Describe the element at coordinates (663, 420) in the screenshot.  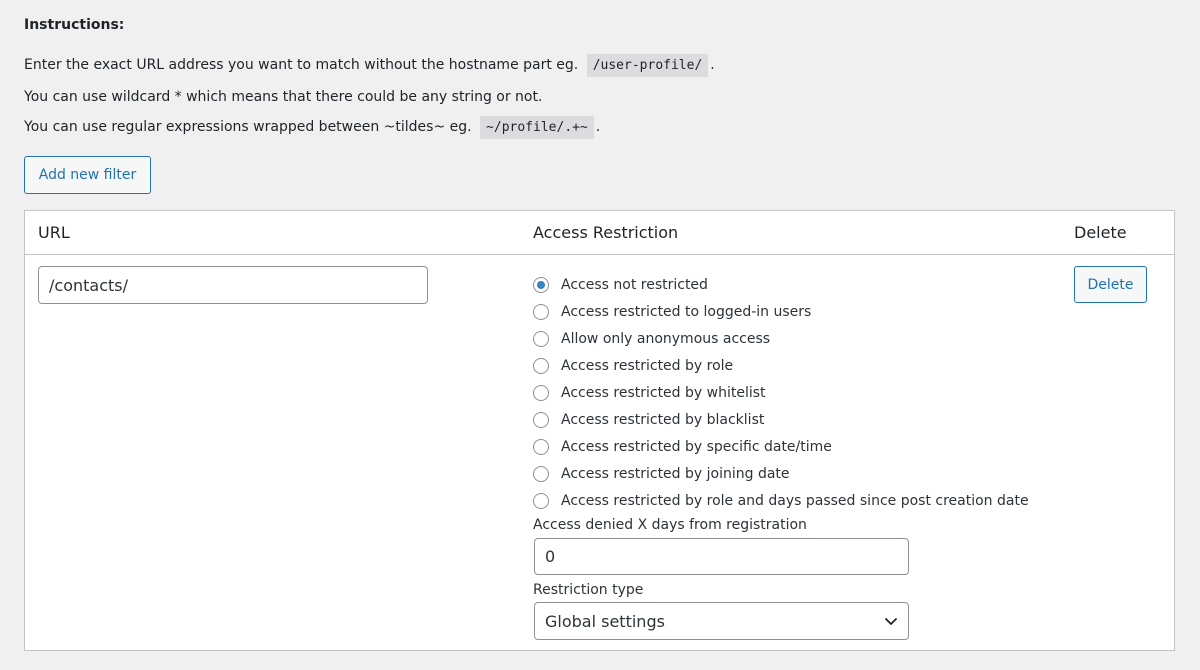
I see `restriction-option-label: Access restricted by blacklist` at that location.